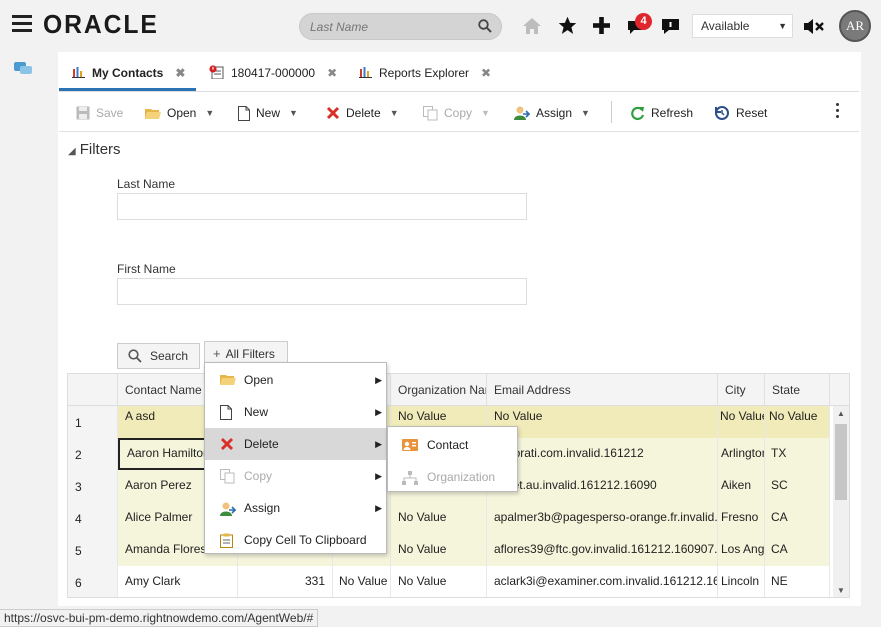 The image size is (881, 627). I want to click on column-header-organization: Organization Name, so click(439, 390).